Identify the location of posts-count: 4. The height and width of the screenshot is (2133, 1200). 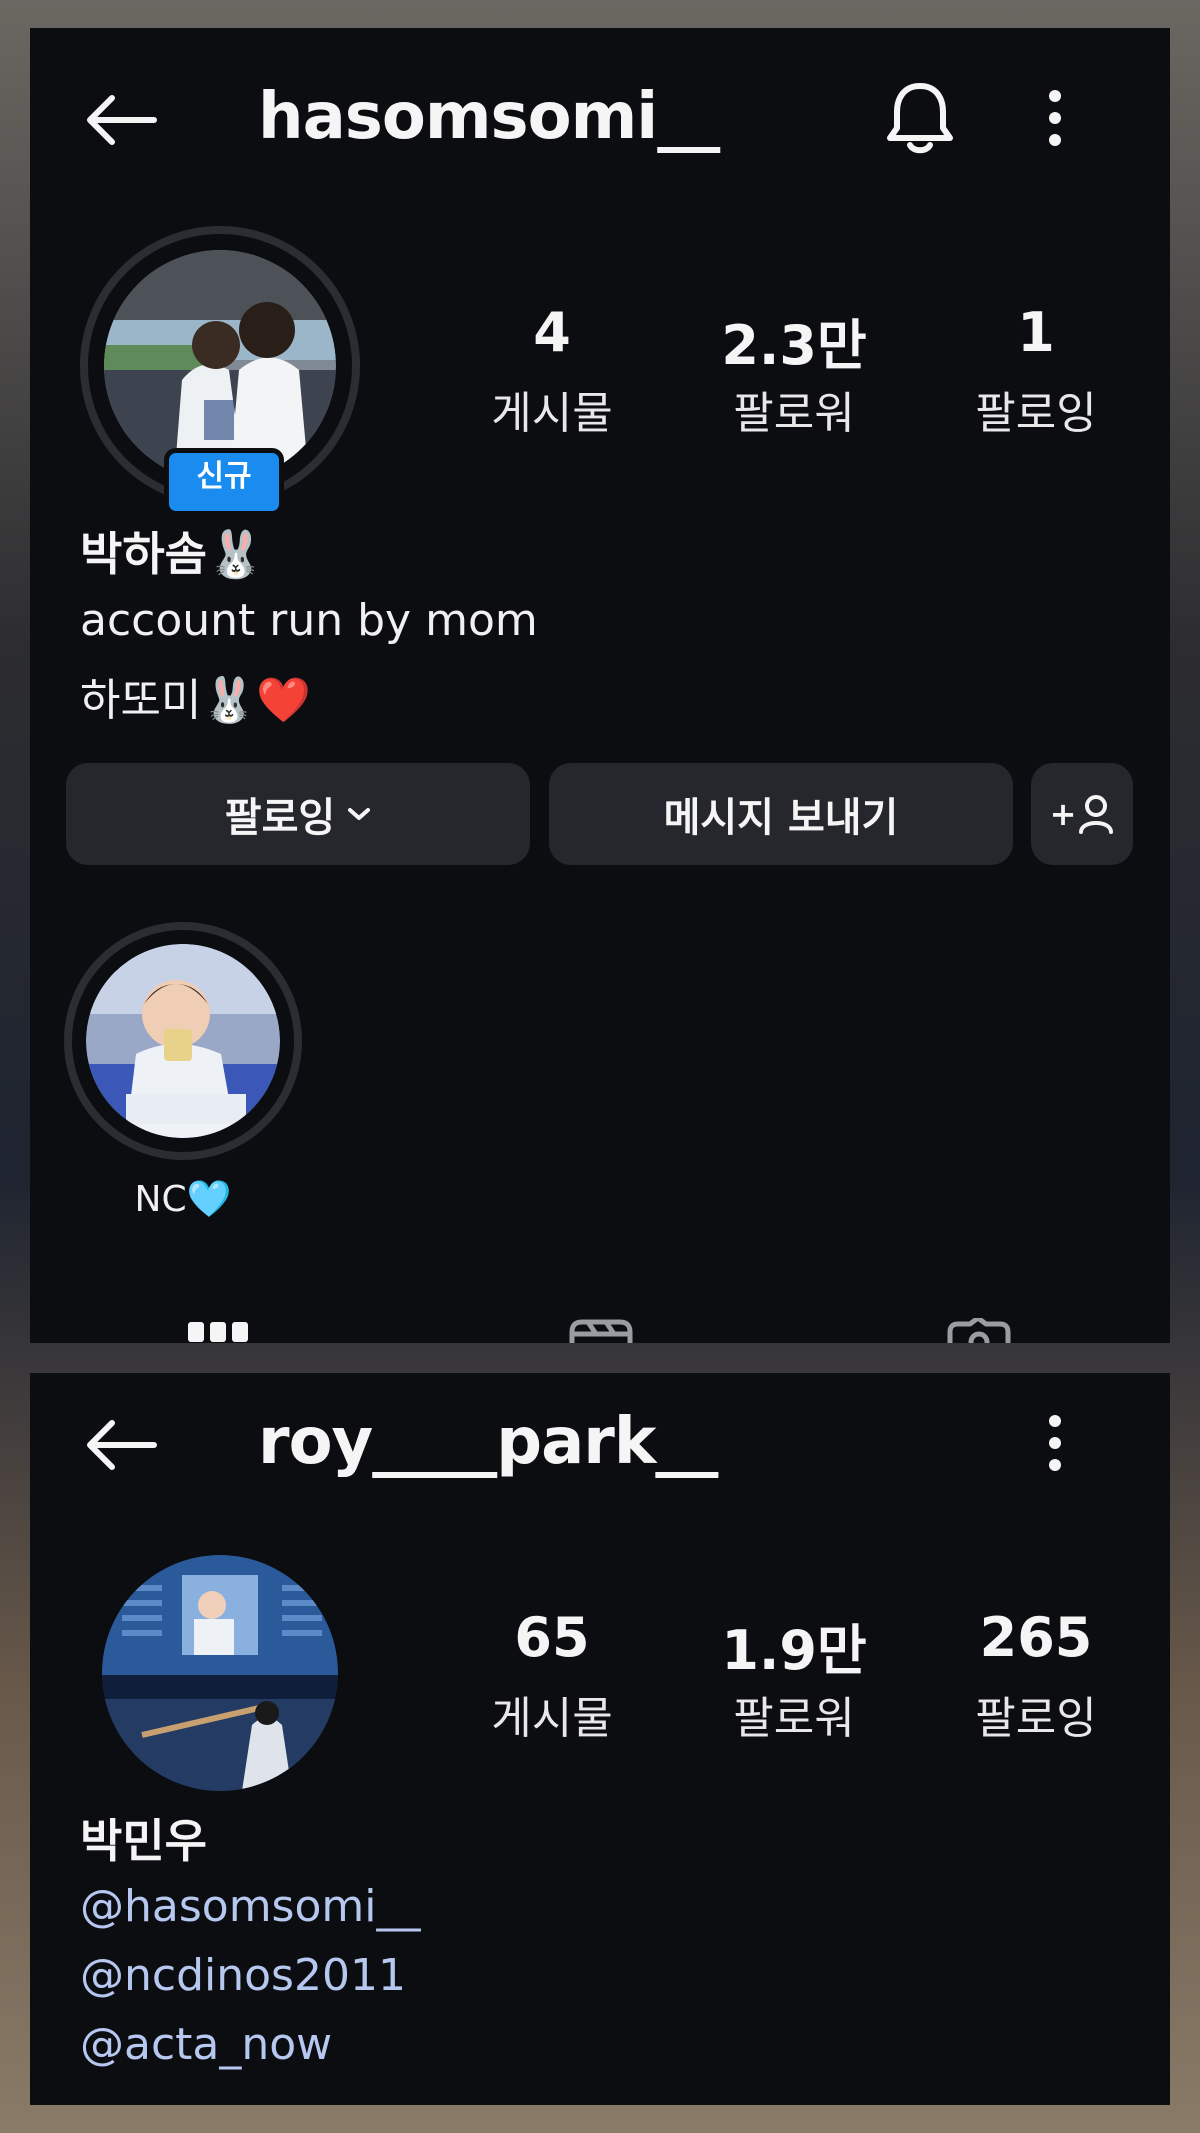
(552, 332).